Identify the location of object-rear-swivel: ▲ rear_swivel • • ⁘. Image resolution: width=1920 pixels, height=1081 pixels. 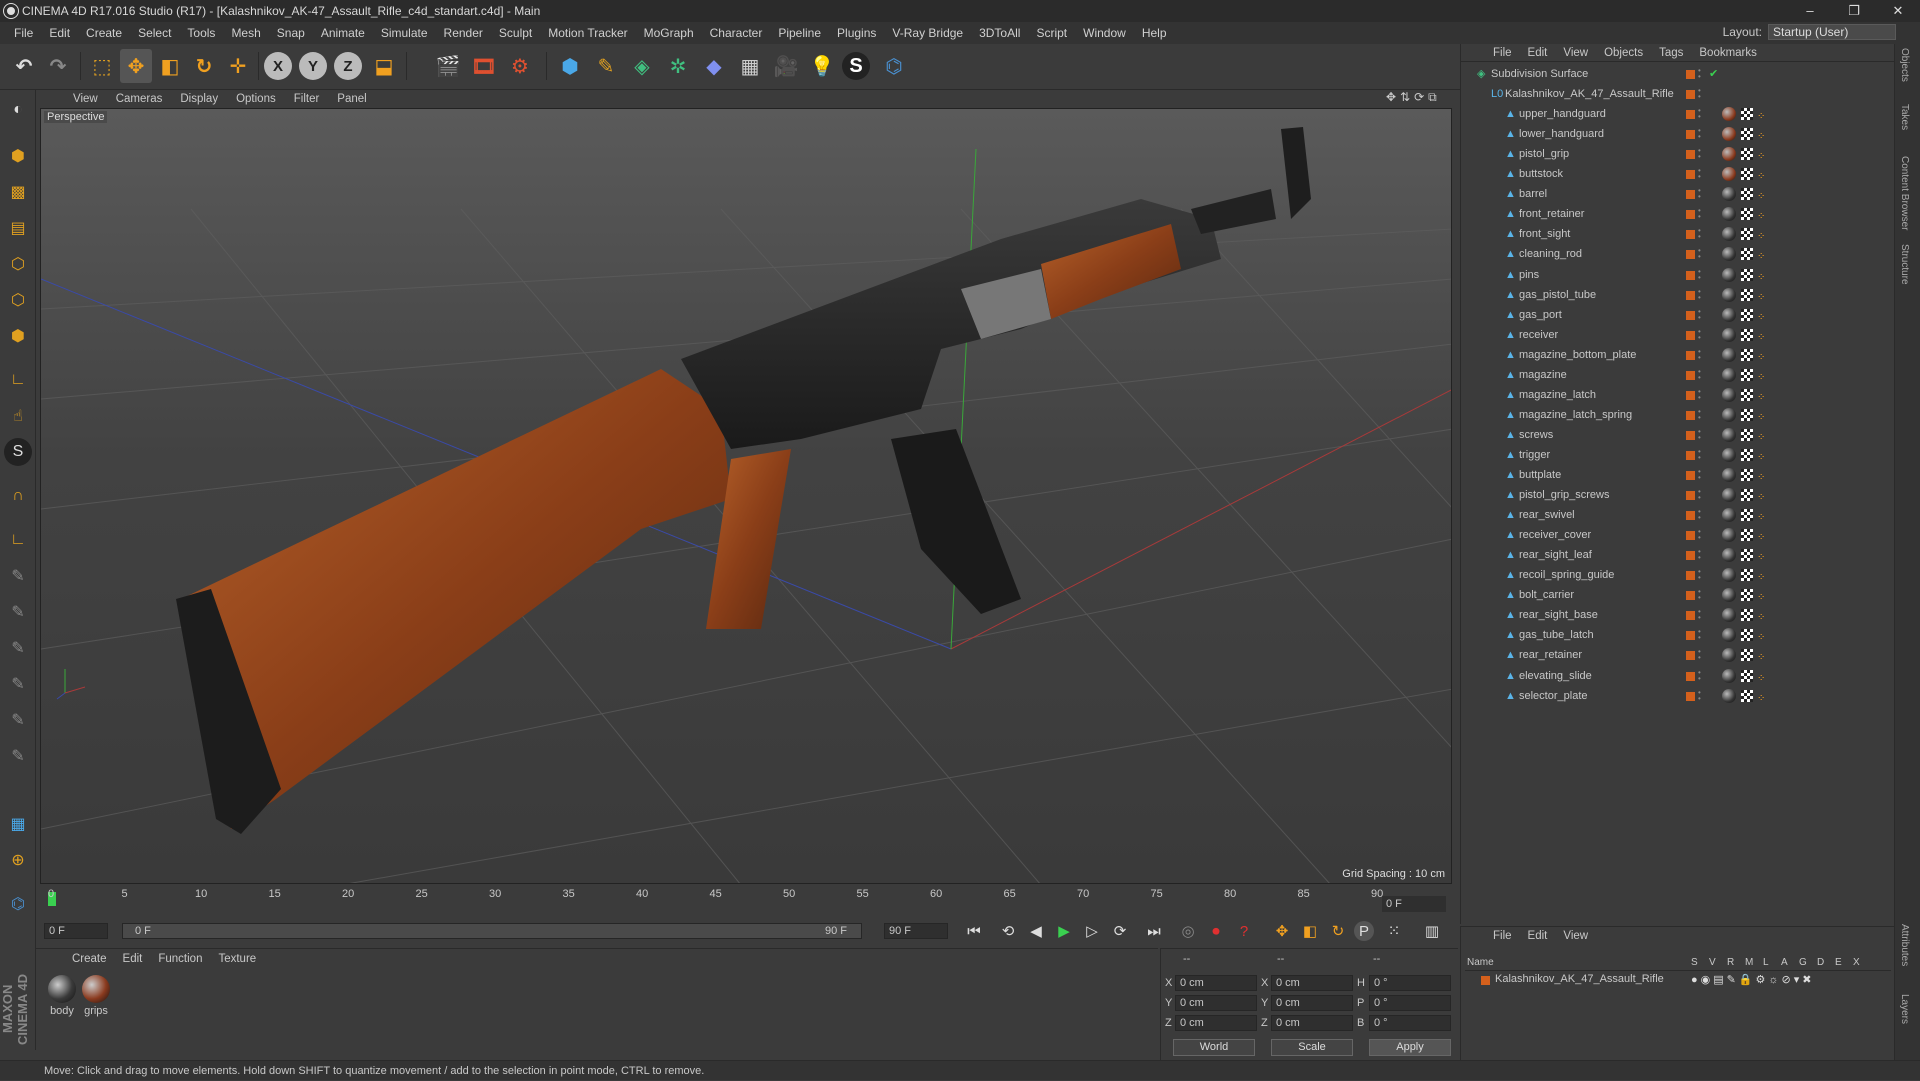
(1678, 515).